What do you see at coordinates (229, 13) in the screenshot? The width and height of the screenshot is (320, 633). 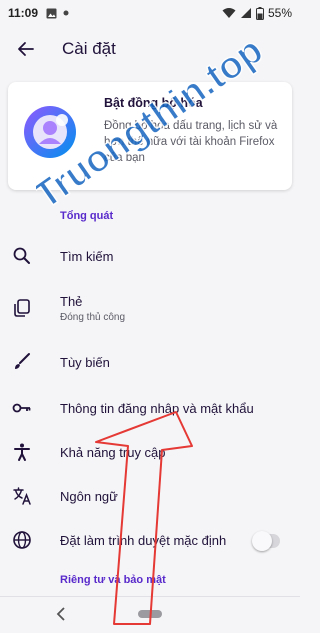 I see `wifi-icon` at bounding box center [229, 13].